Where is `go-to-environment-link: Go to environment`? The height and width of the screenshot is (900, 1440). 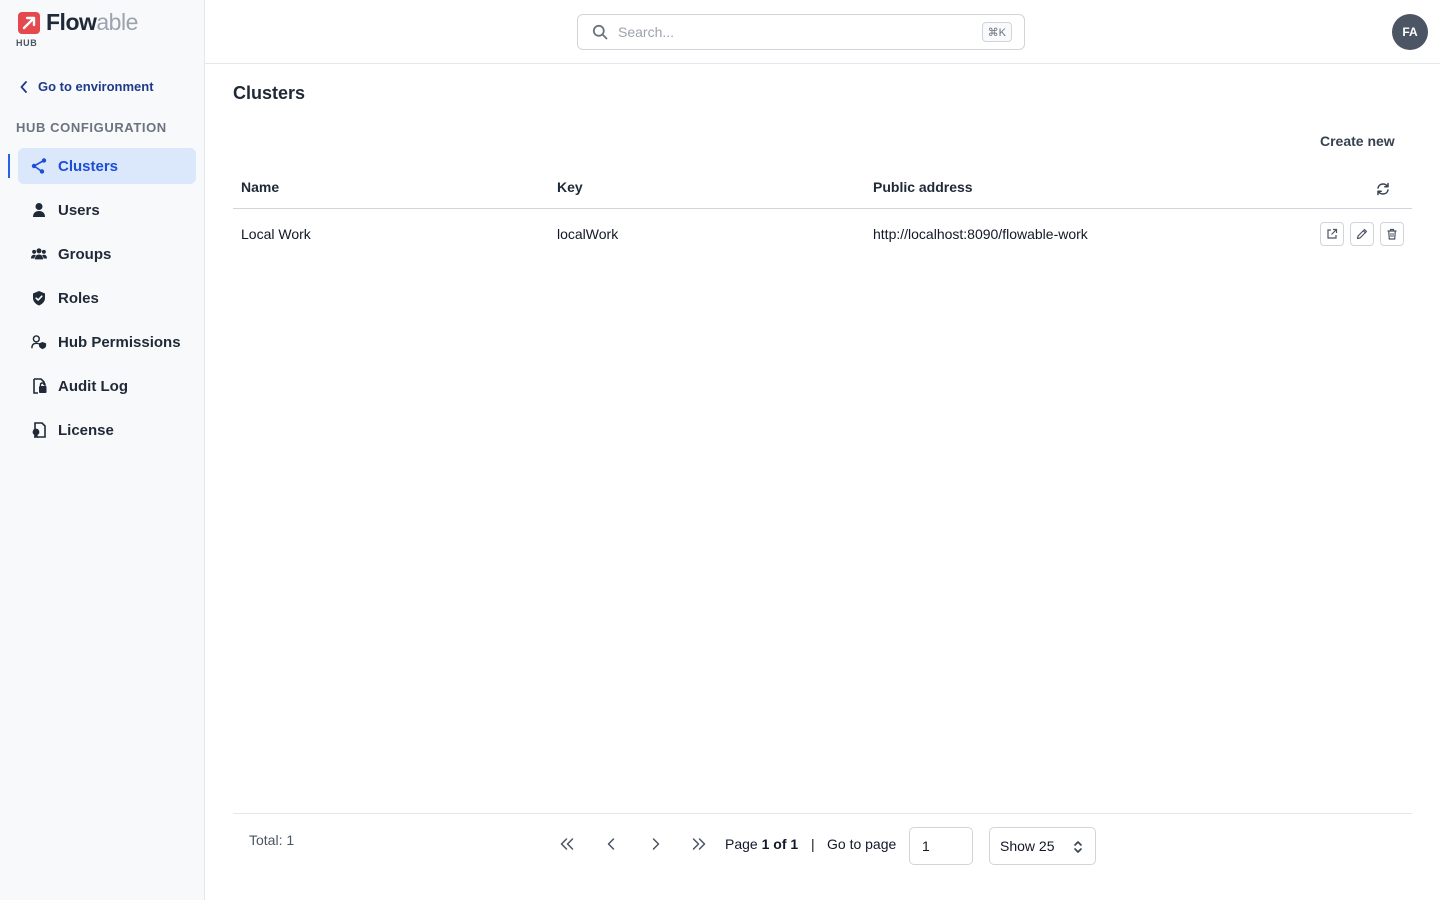
go-to-environment-link: Go to environment is located at coordinates (87, 86).